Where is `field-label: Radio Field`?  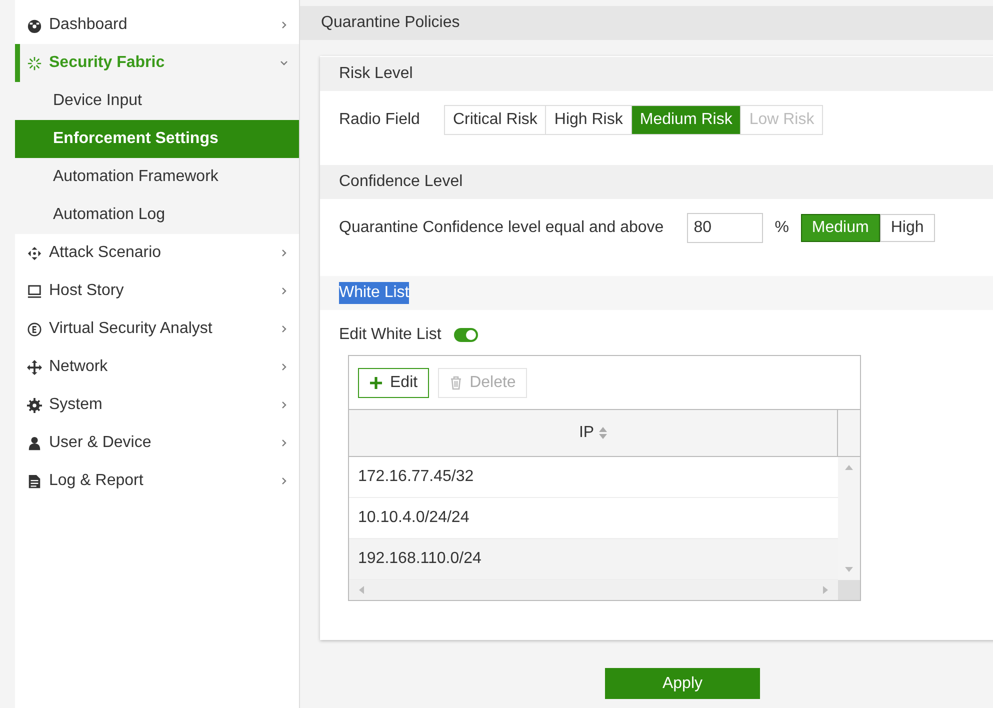
field-label: Radio Field is located at coordinates (379, 120).